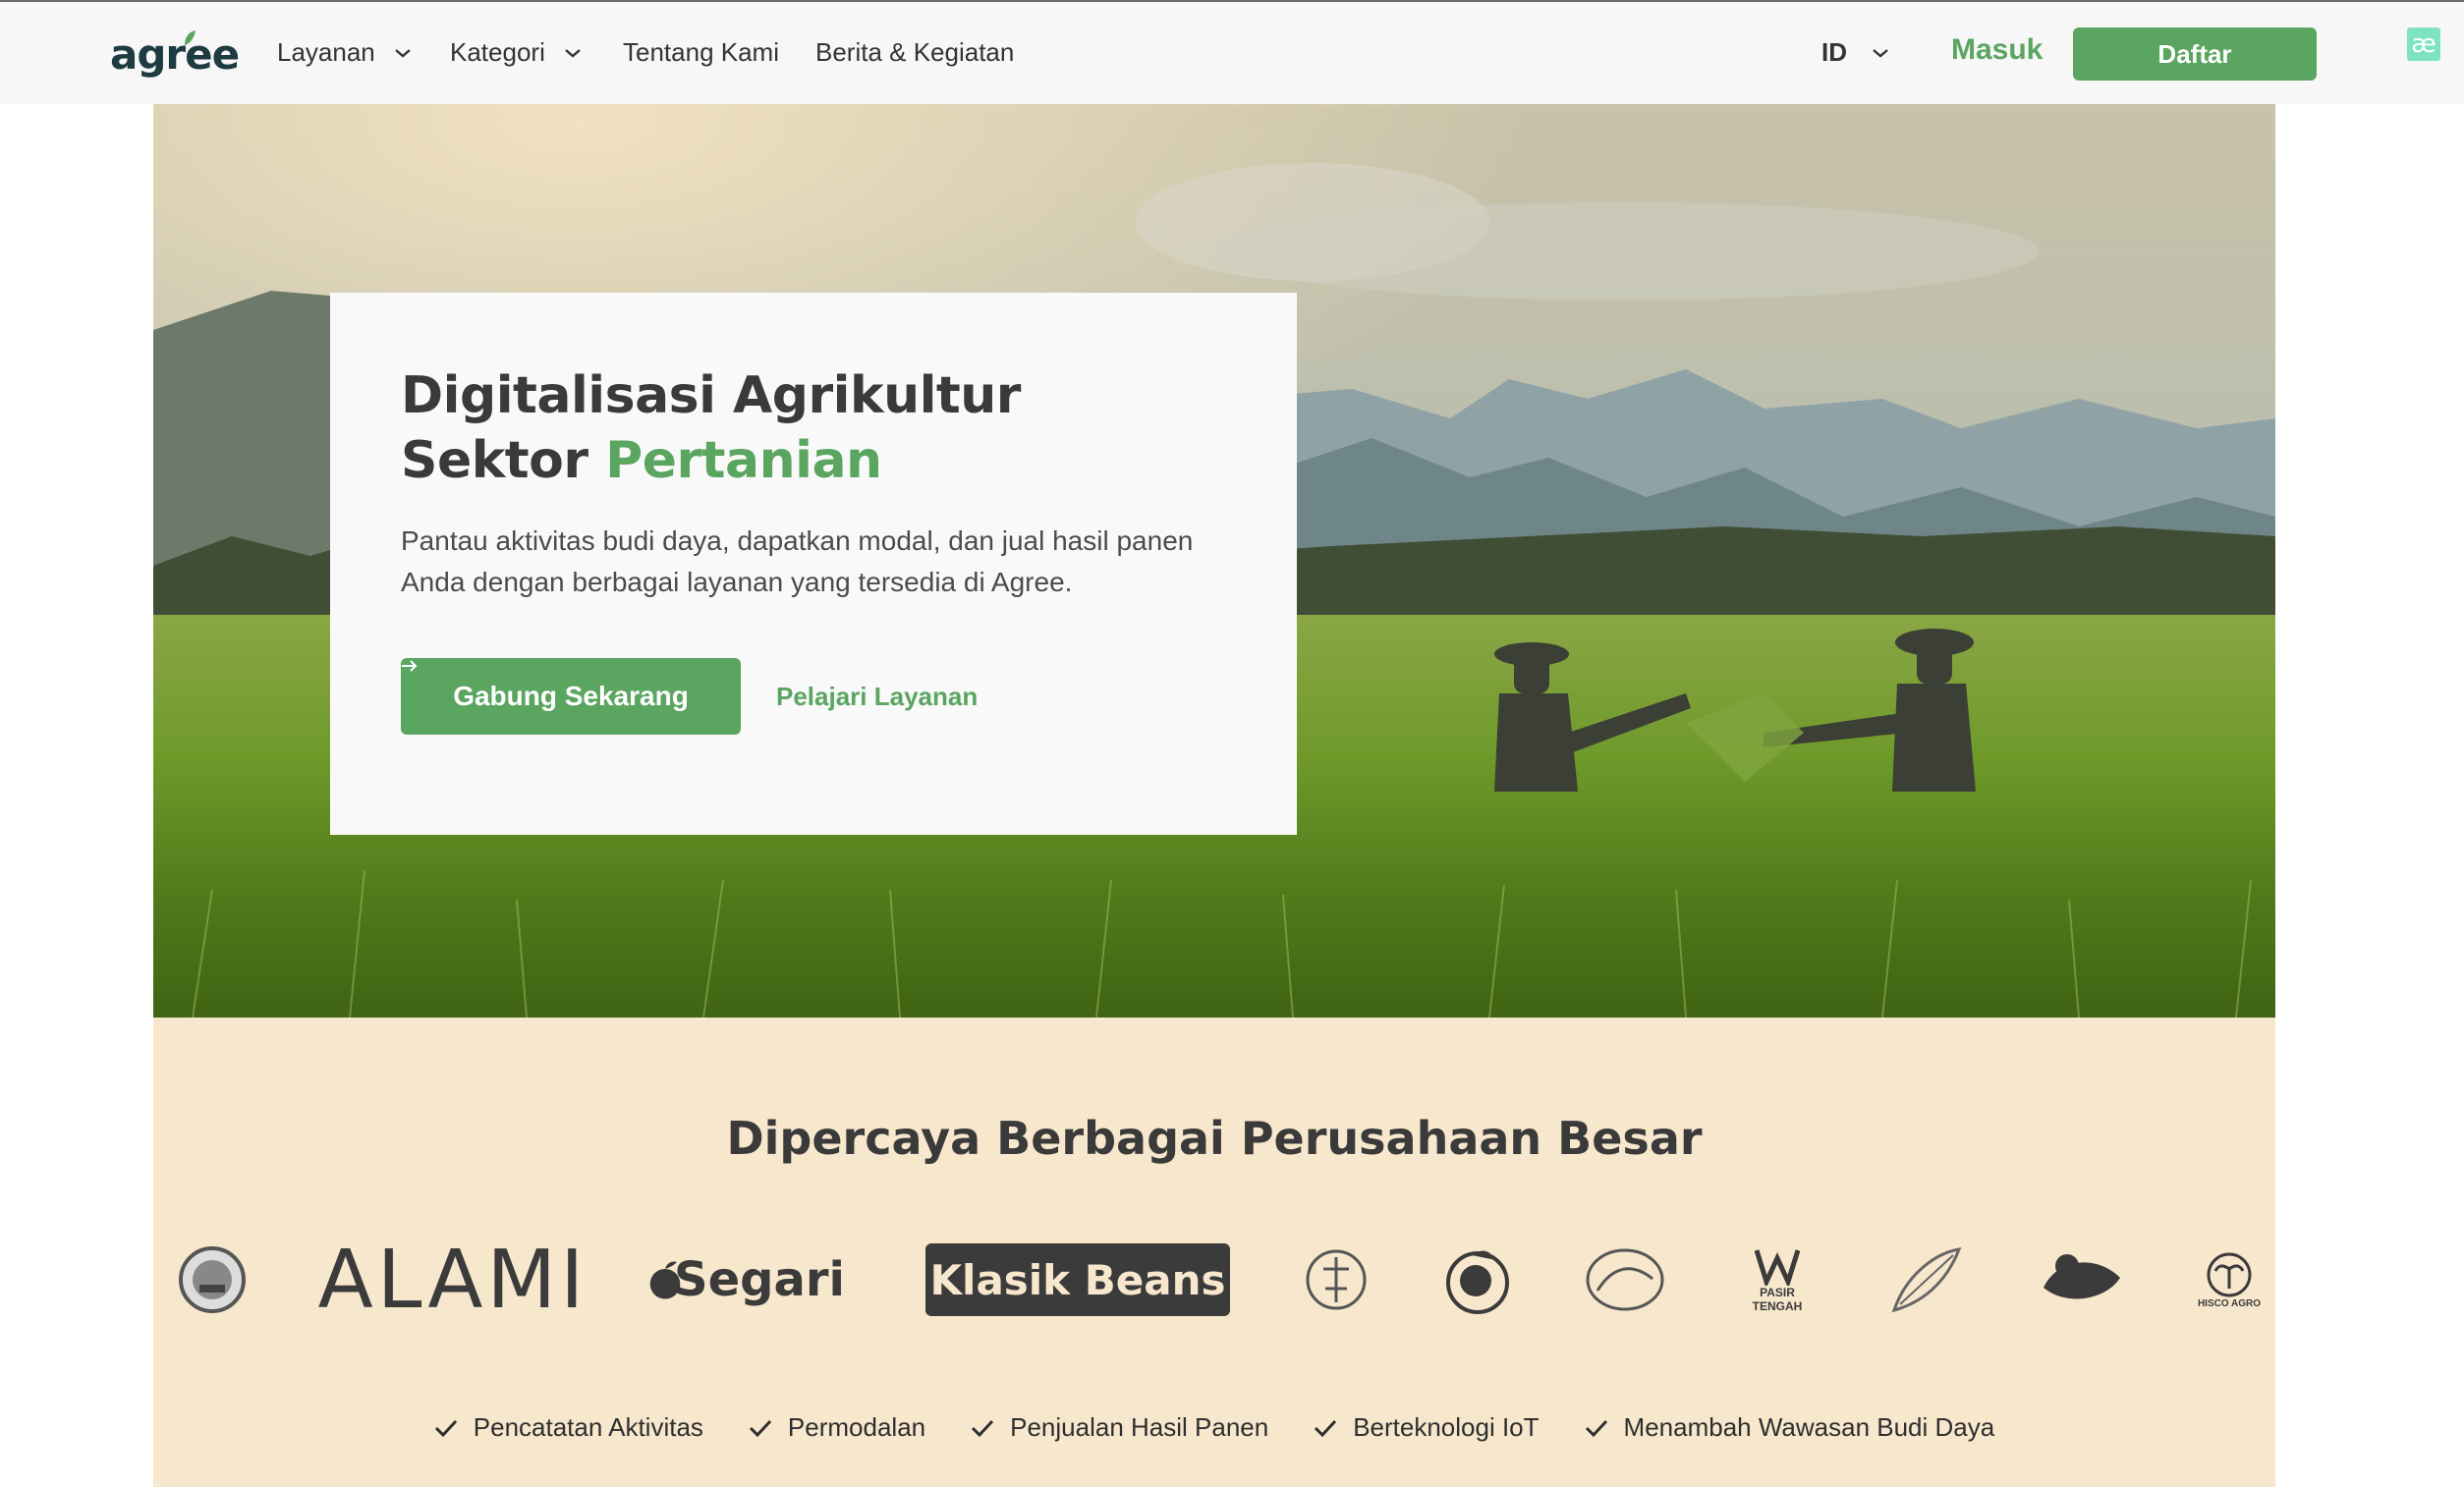  What do you see at coordinates (212, 1280) in the screenshot?
I see `seal-logo` at bounding box center [212, 1280].